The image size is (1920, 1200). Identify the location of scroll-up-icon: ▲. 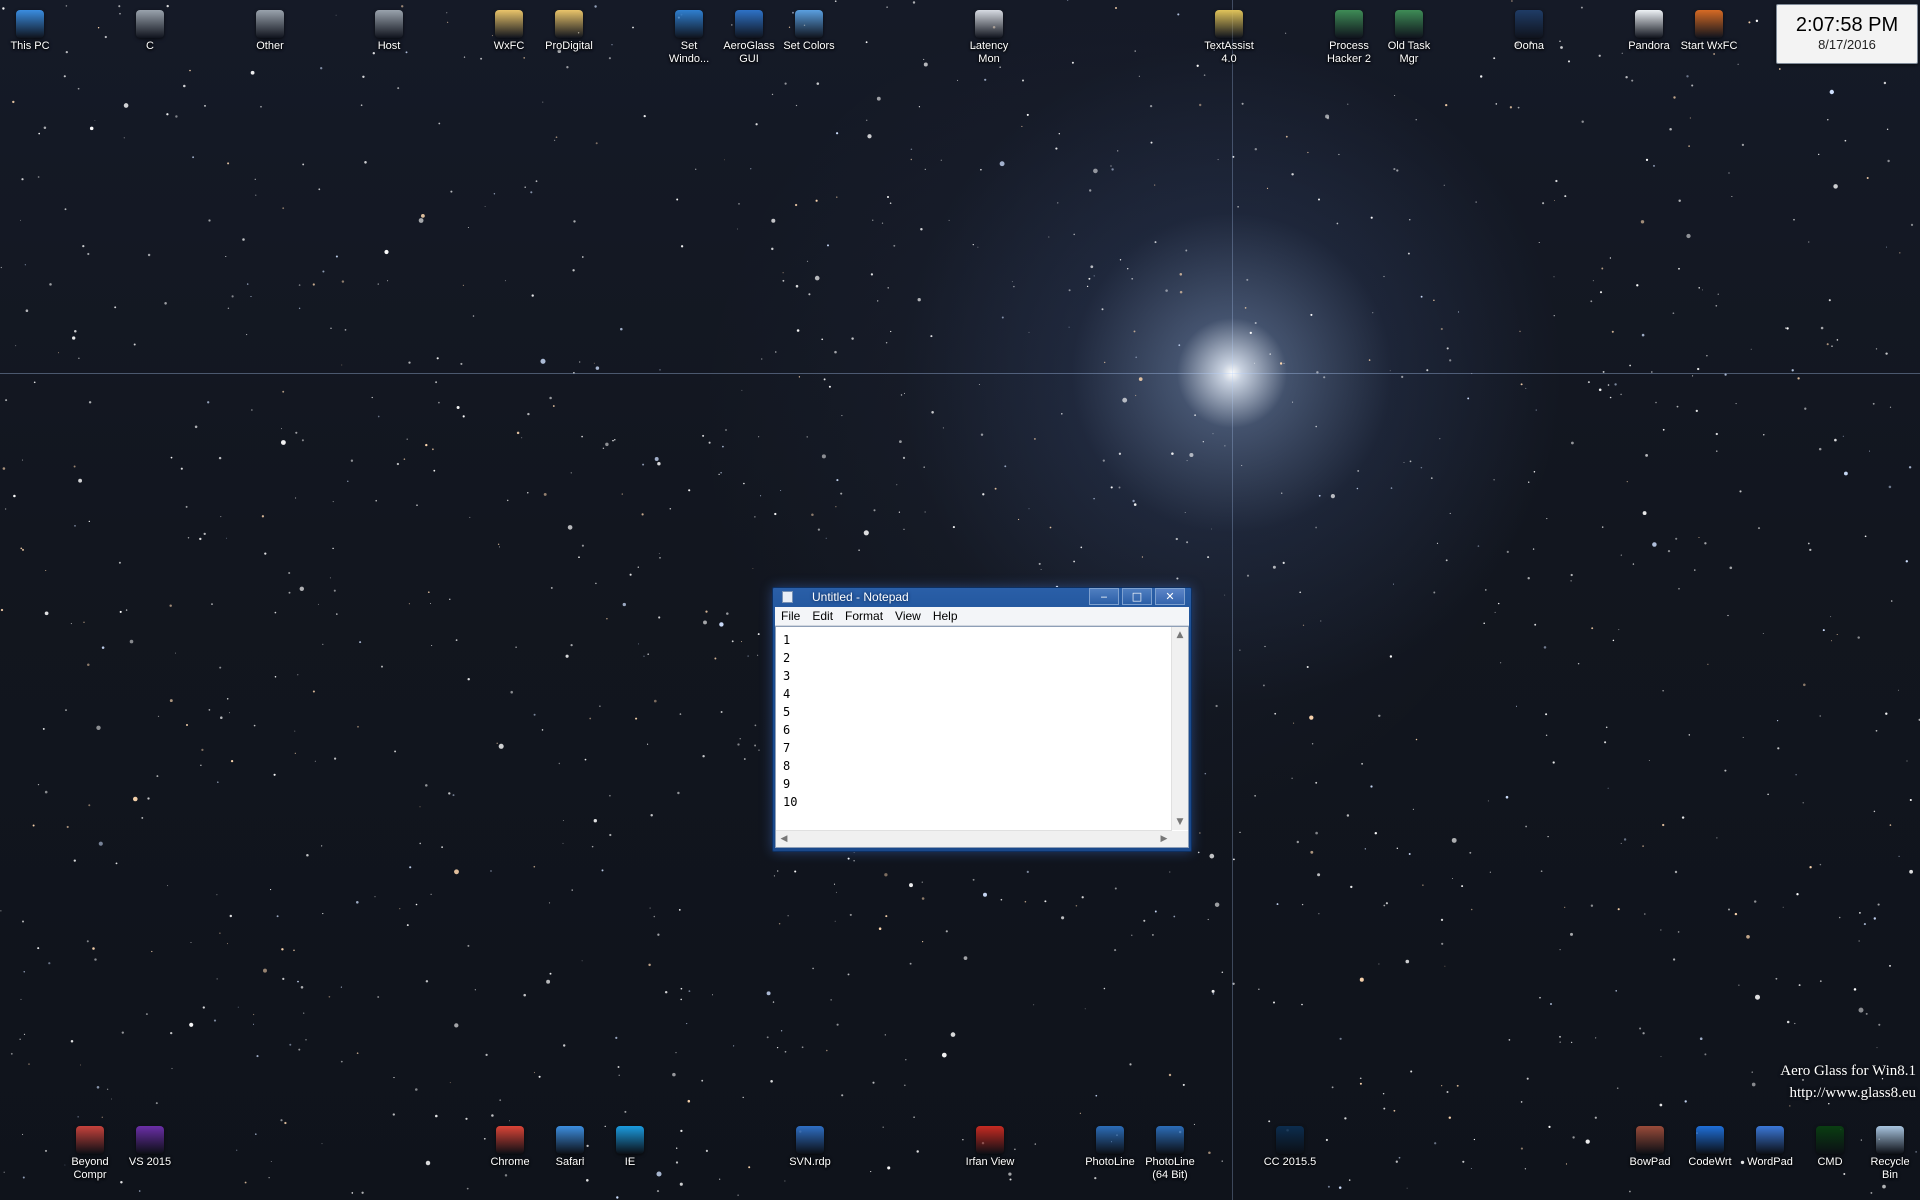
(1180, 635).